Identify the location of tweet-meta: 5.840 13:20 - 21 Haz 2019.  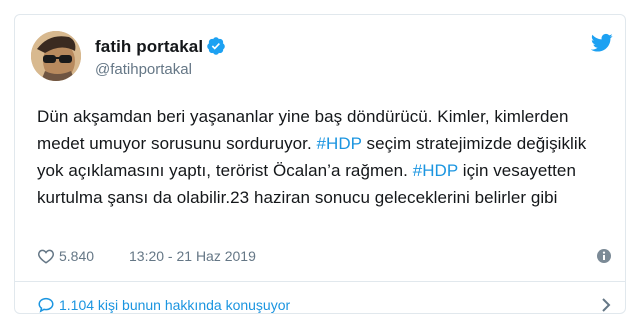
(324, 256).